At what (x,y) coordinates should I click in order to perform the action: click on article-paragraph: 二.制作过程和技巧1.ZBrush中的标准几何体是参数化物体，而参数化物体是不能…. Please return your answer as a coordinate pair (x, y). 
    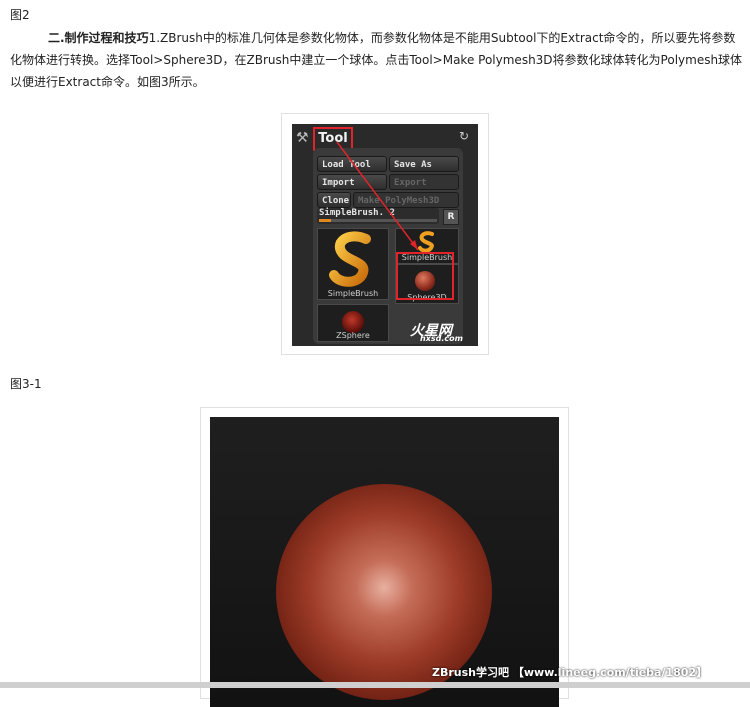
    Looking at the image, I should click on (378, 60).